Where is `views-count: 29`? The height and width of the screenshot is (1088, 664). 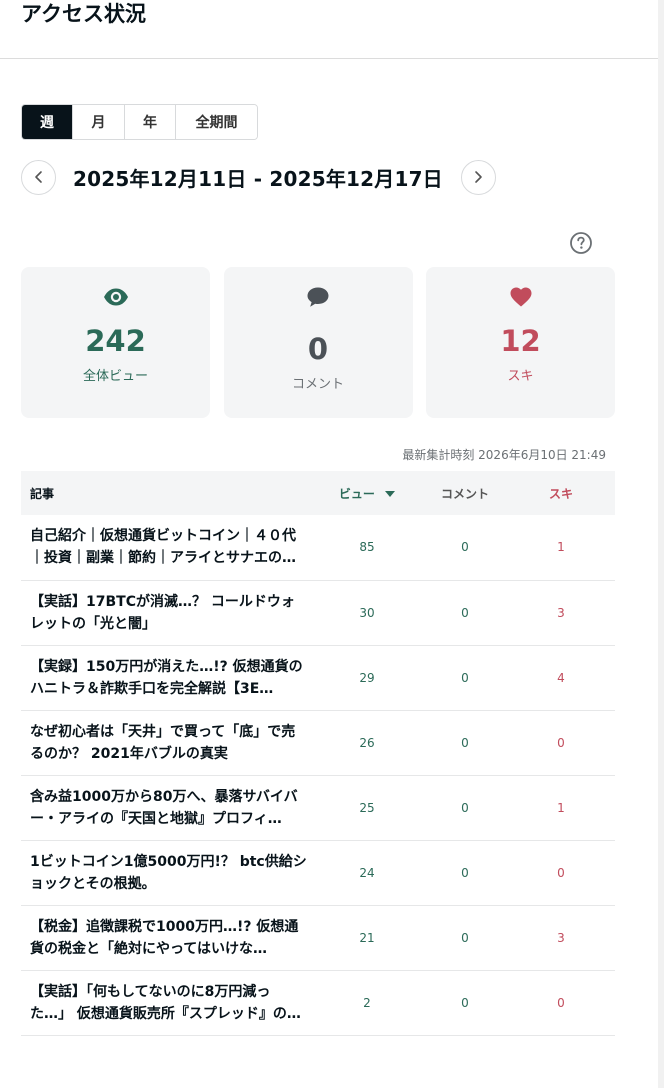 views-count: 29 is located at coordinates (367, 678).